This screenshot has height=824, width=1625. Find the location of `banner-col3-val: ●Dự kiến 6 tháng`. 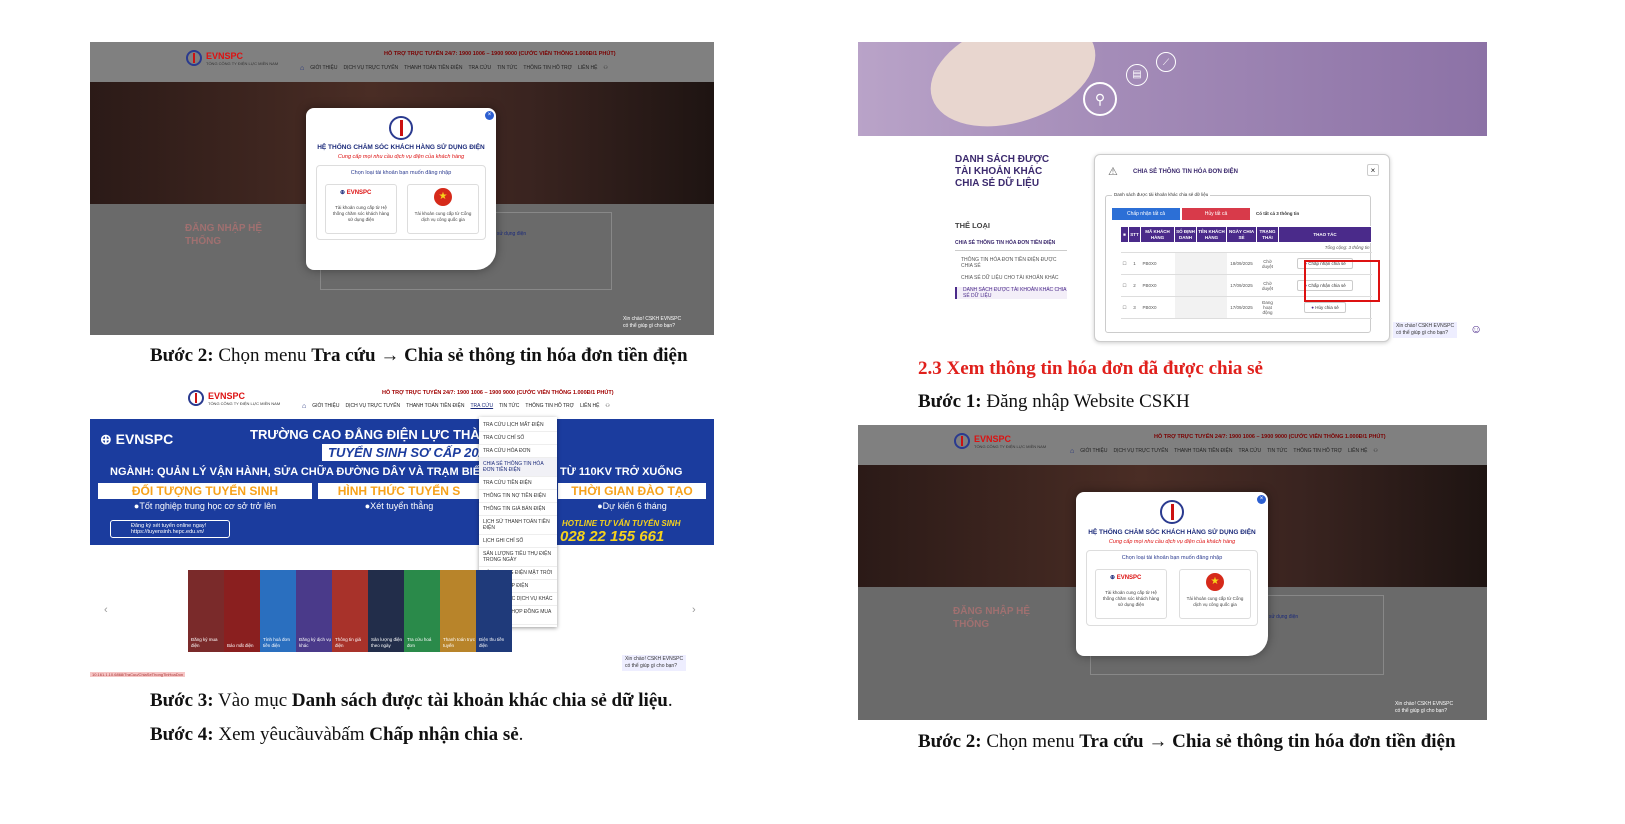

banner-col3-val: ●Dự kiến 6 tháng is located at coordinates (632, 506).